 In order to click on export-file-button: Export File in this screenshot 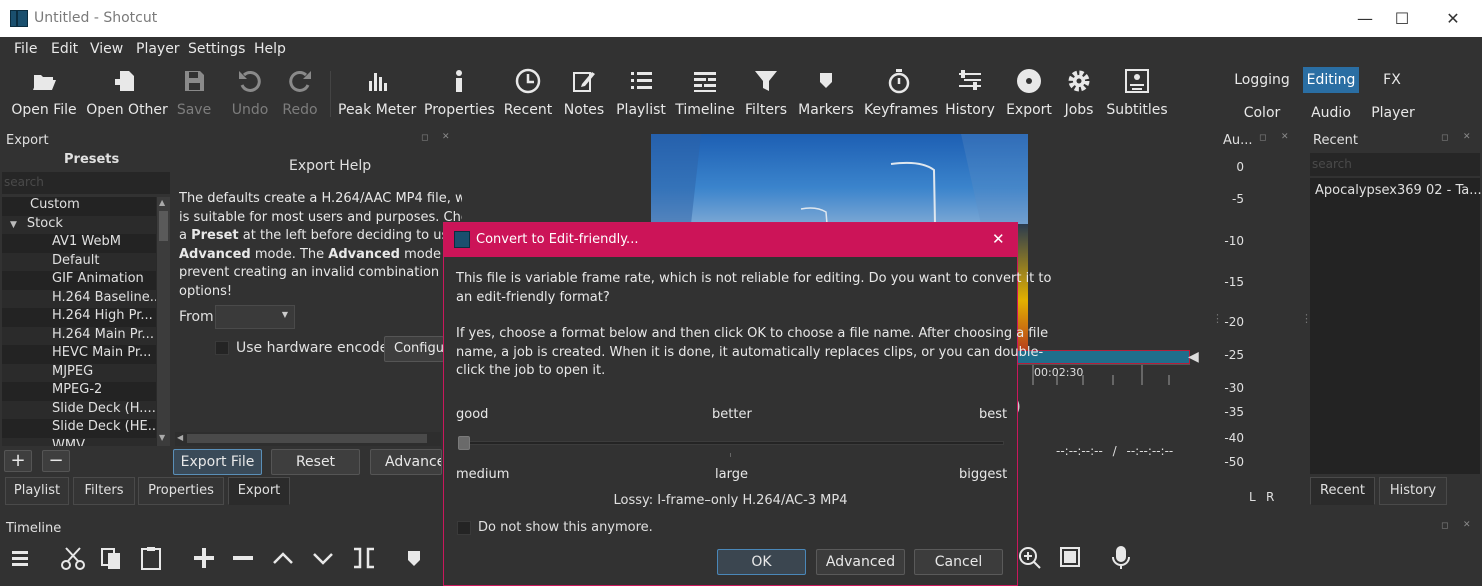, I will do `click(217, 462)`.